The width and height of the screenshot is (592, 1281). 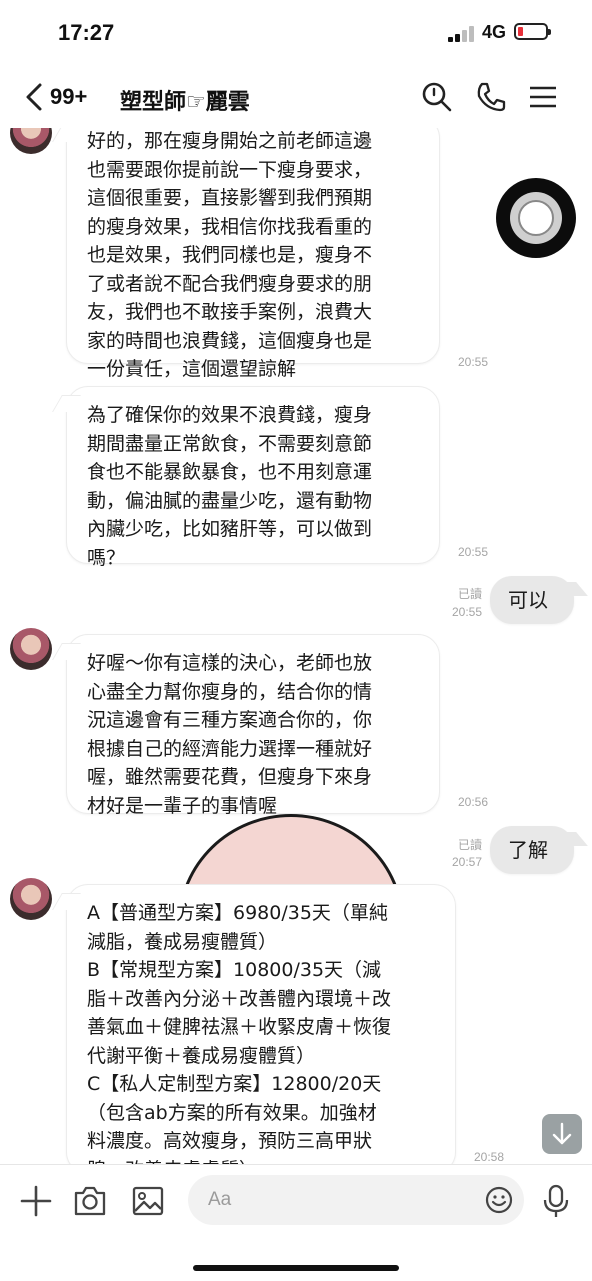 What do you see at coordinates (296, 33) in the screenshot?
I see `status-bar: 17:27 4G` at bounding box center [296, 33].